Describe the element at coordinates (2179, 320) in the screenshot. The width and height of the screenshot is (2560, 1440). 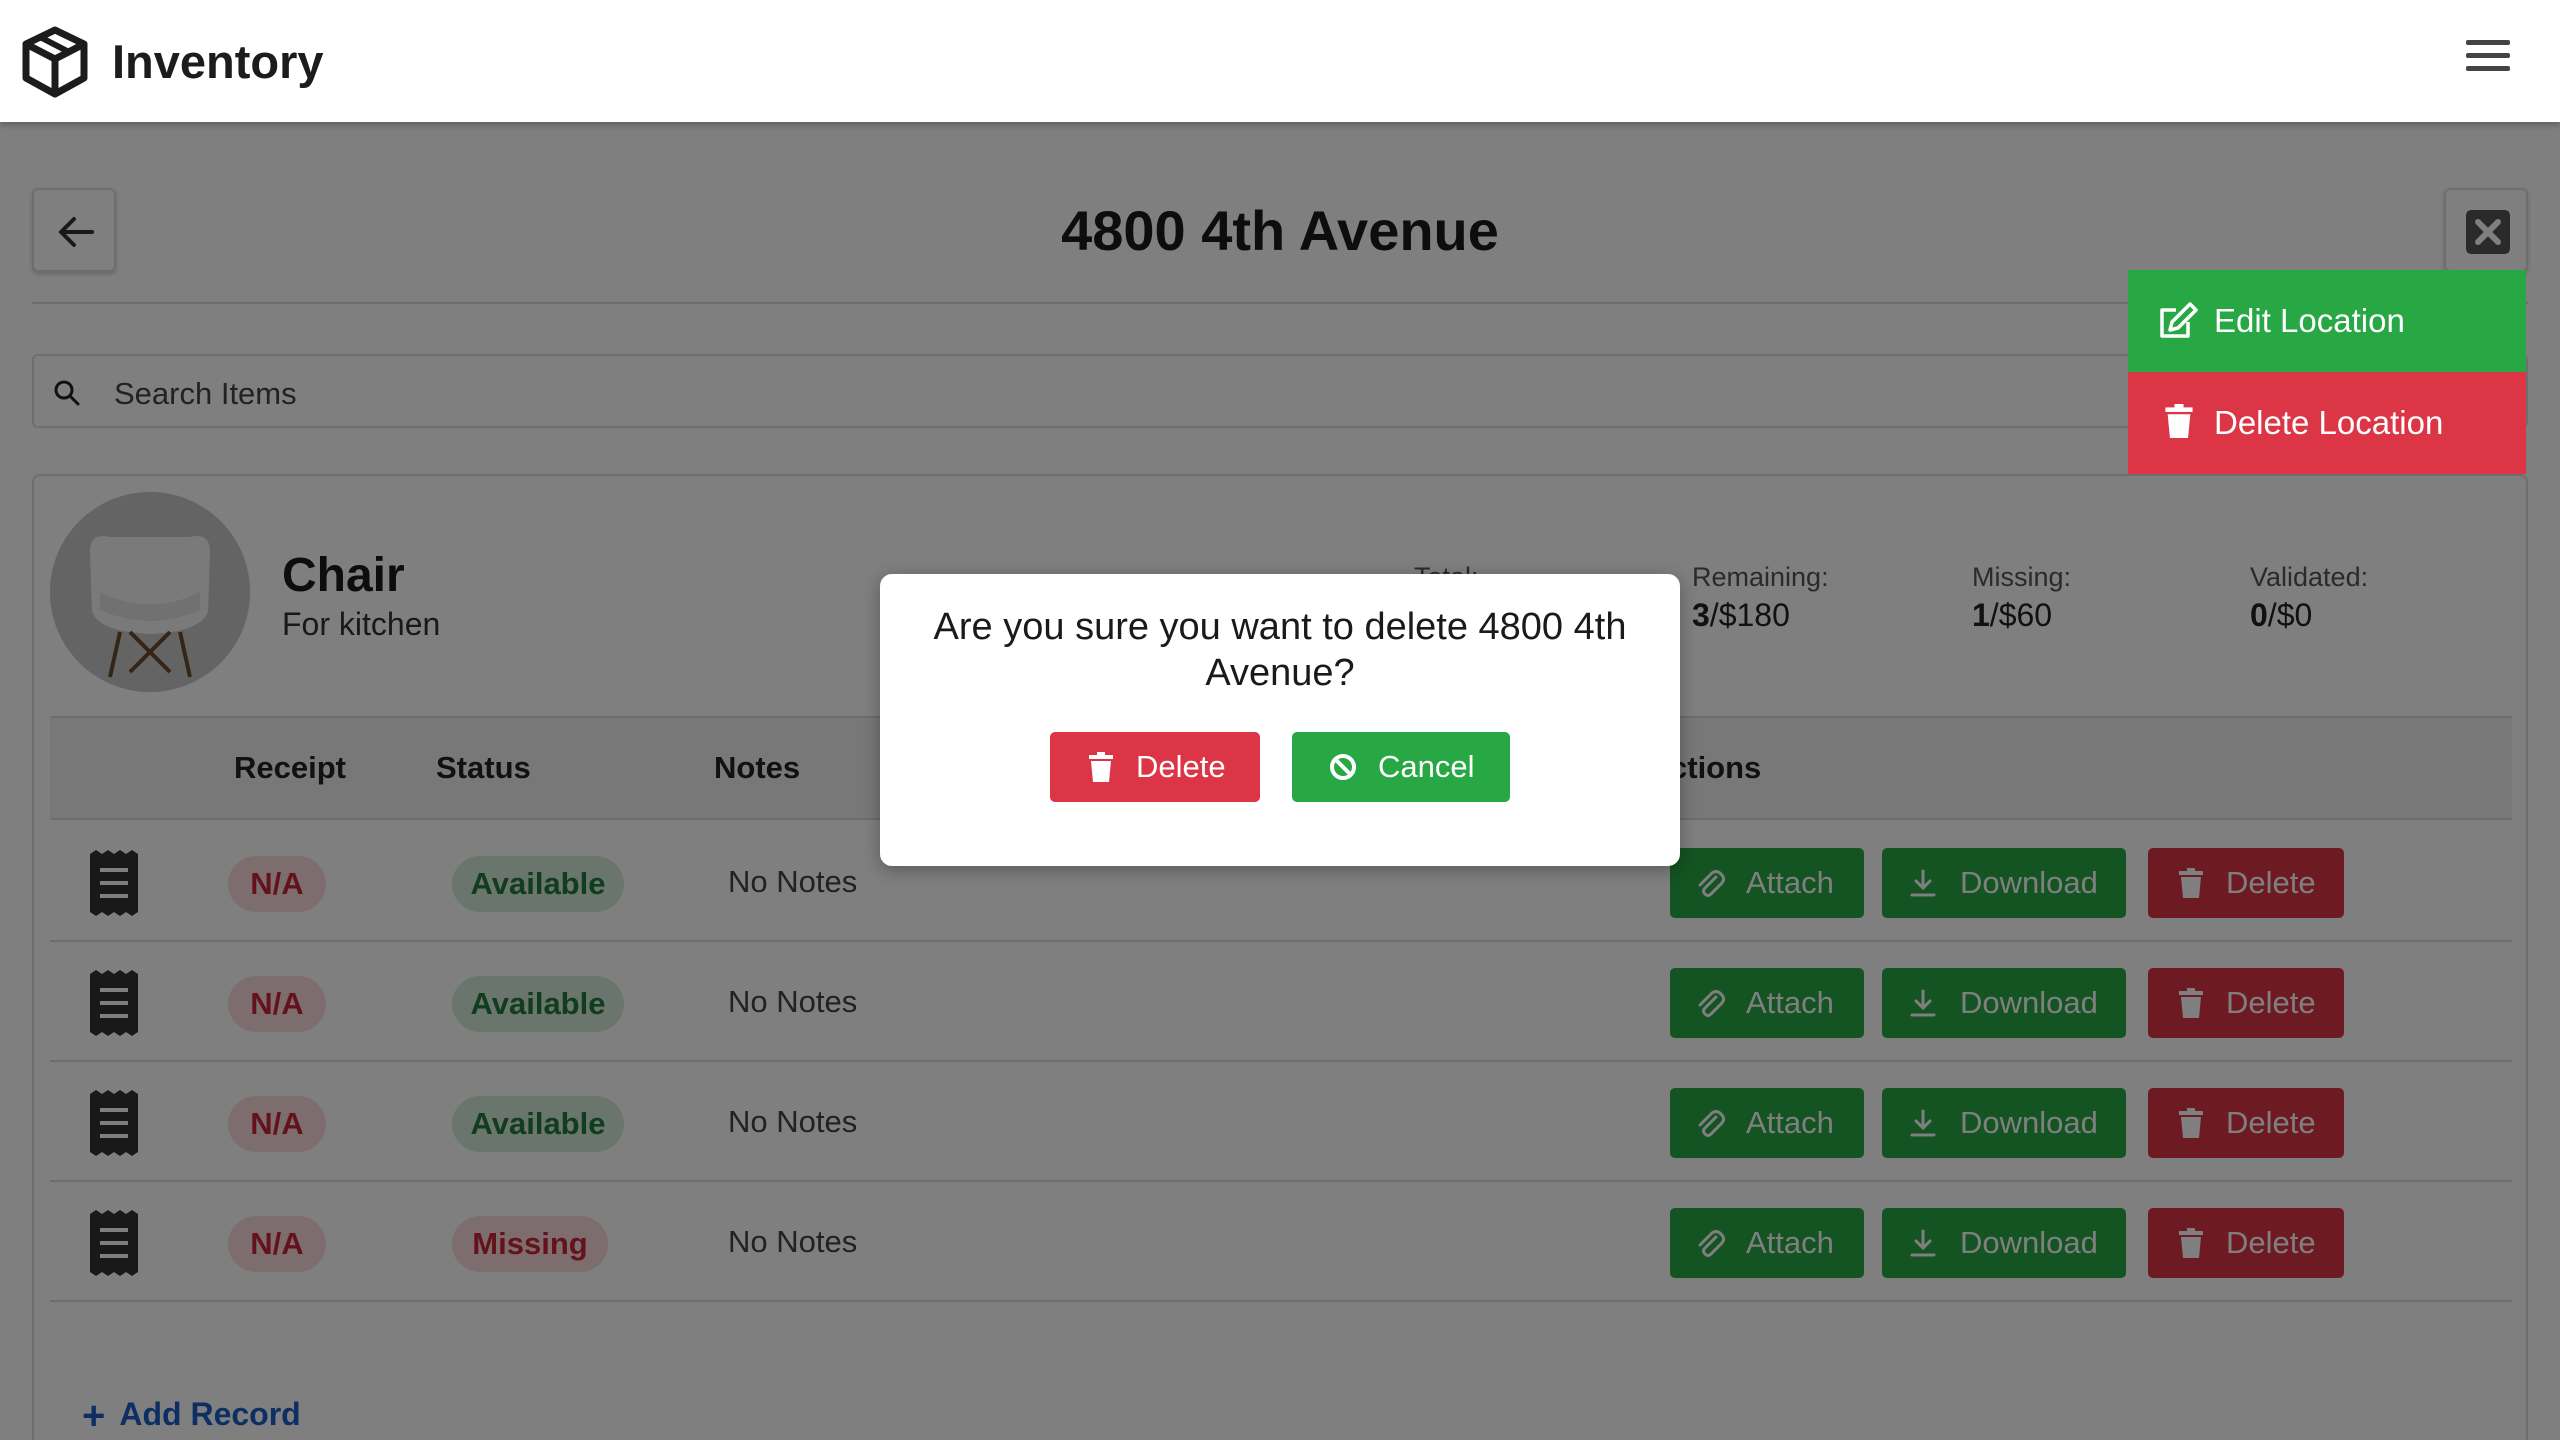
I see `edit-icon` at that location.